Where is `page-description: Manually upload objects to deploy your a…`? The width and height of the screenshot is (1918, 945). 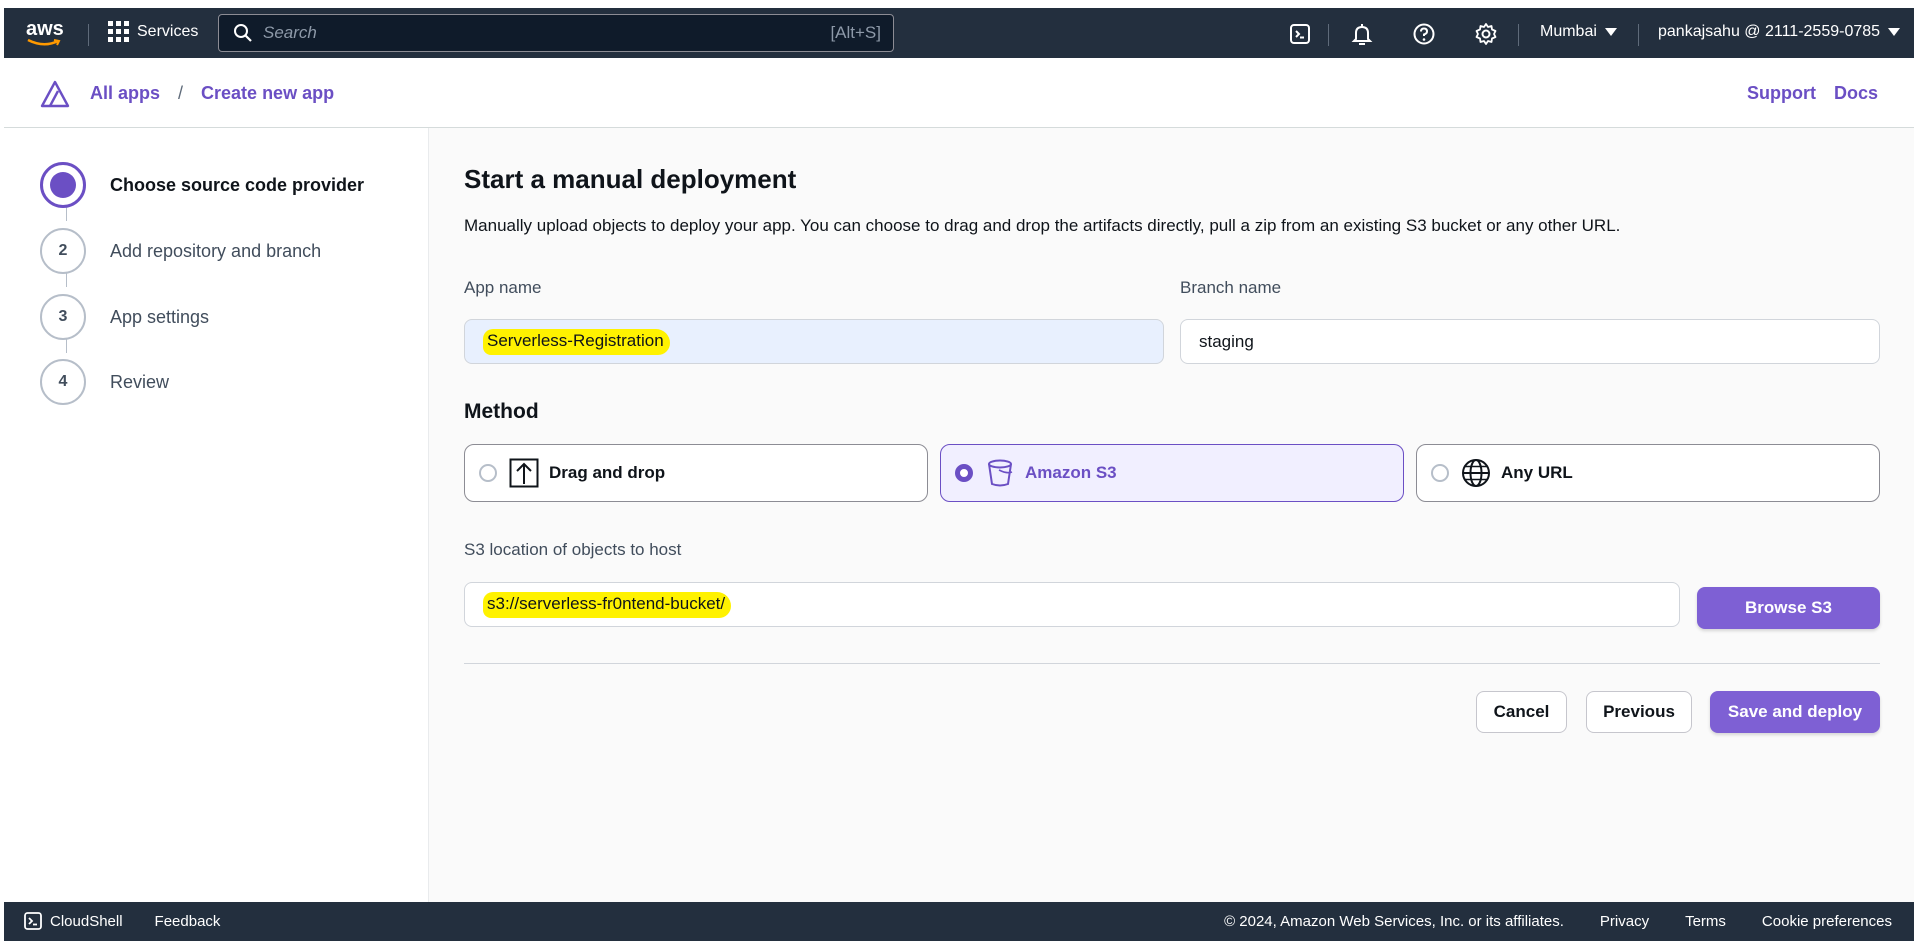 page-description: Manually upload objects to deploy your a… is located at coordinates (1042, 225).